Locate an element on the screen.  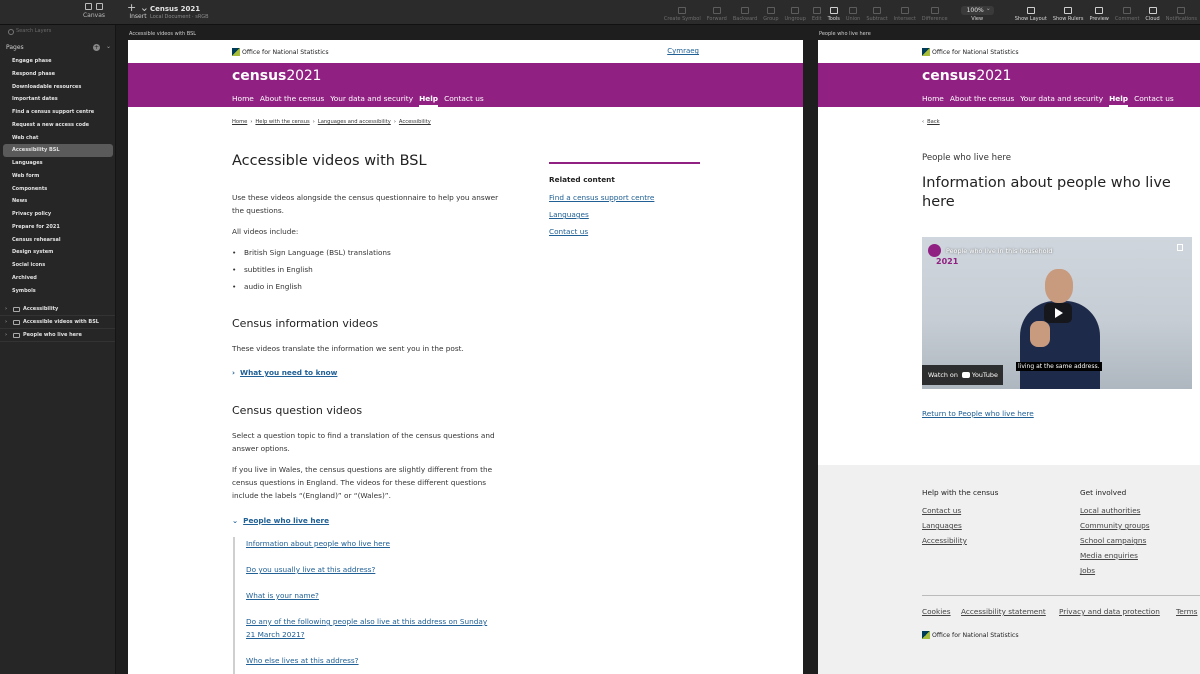
artboard-label: People who live here is located at coordinates (845, 34).